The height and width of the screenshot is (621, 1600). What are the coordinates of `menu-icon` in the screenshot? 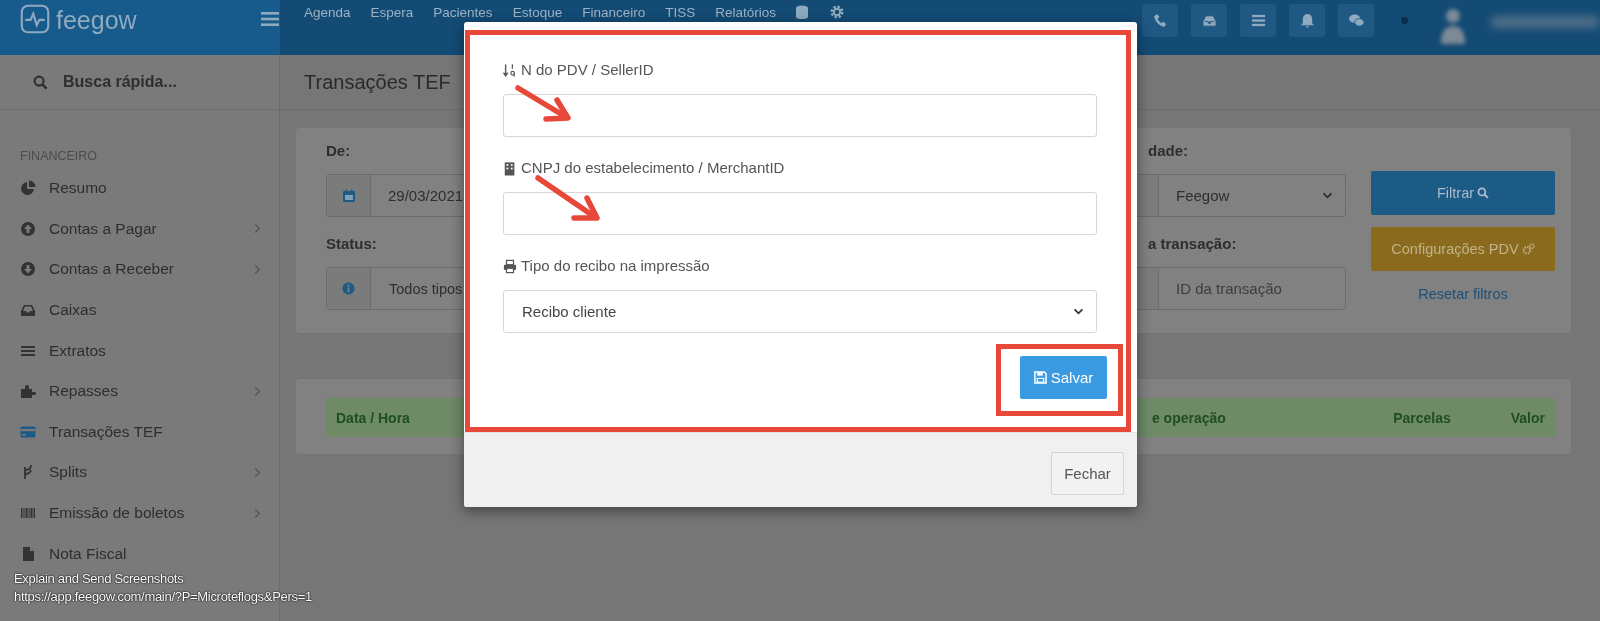 It's located at (269, 19).